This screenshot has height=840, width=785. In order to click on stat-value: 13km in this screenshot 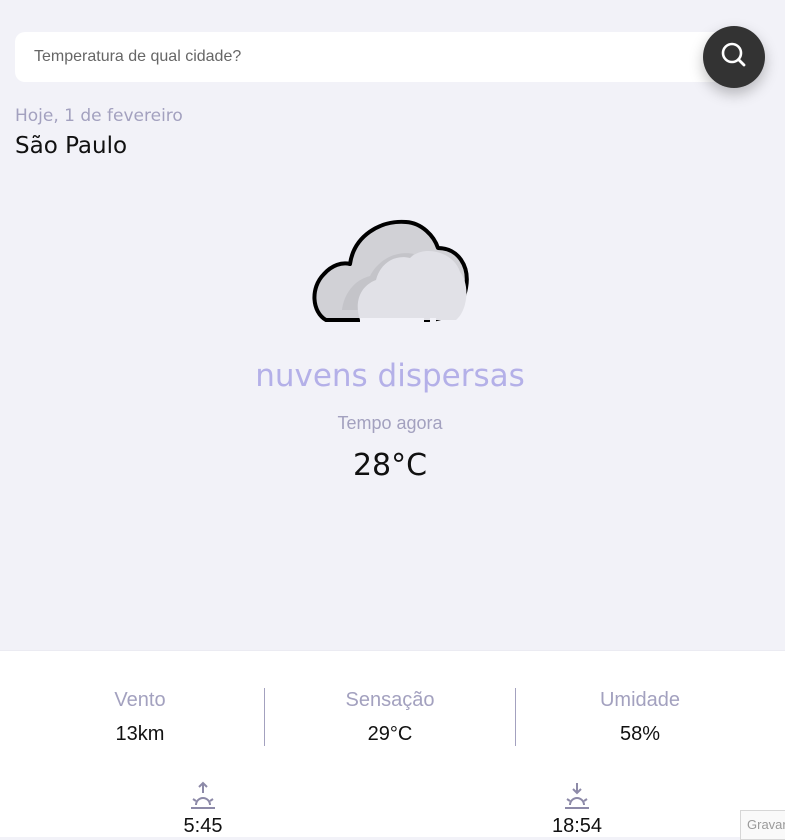, I will do `click(140, 734)`.